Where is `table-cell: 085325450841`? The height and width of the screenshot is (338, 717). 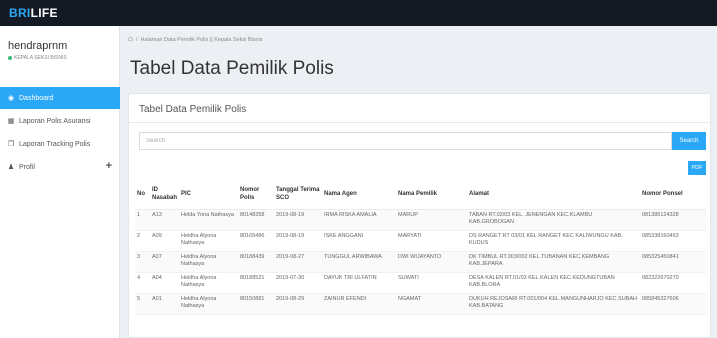 table-cell: 085325450841 is located at coordinates (673, 262).